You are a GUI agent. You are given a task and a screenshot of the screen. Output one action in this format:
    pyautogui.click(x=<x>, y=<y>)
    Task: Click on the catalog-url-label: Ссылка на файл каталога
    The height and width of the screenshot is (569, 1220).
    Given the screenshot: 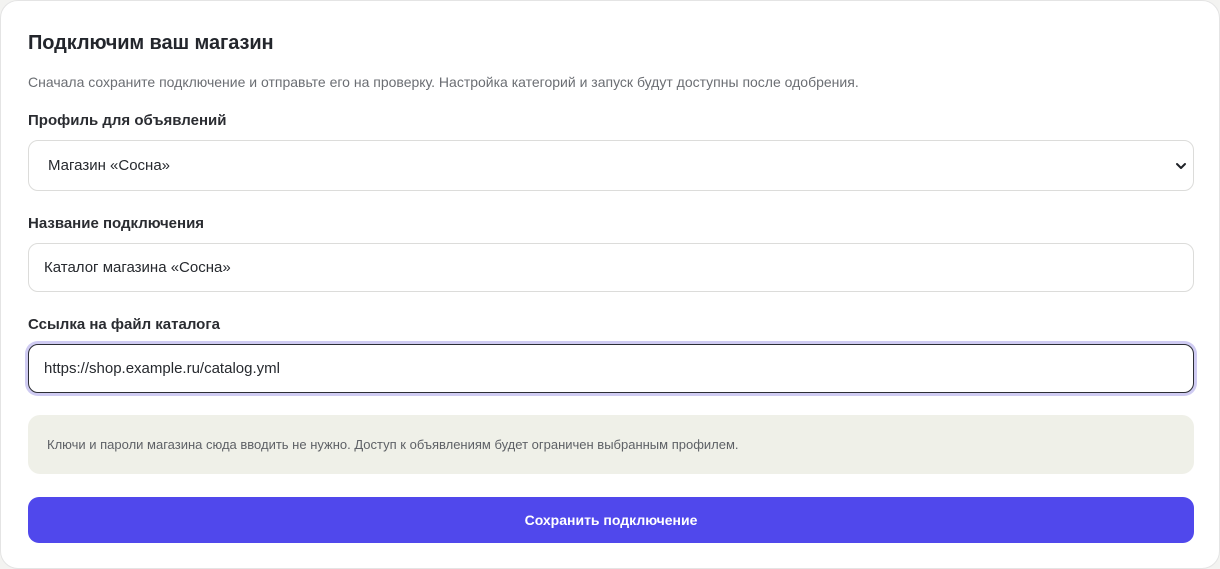 What is the action you would take?
    pyautogui.click(x=124, y=324)
    